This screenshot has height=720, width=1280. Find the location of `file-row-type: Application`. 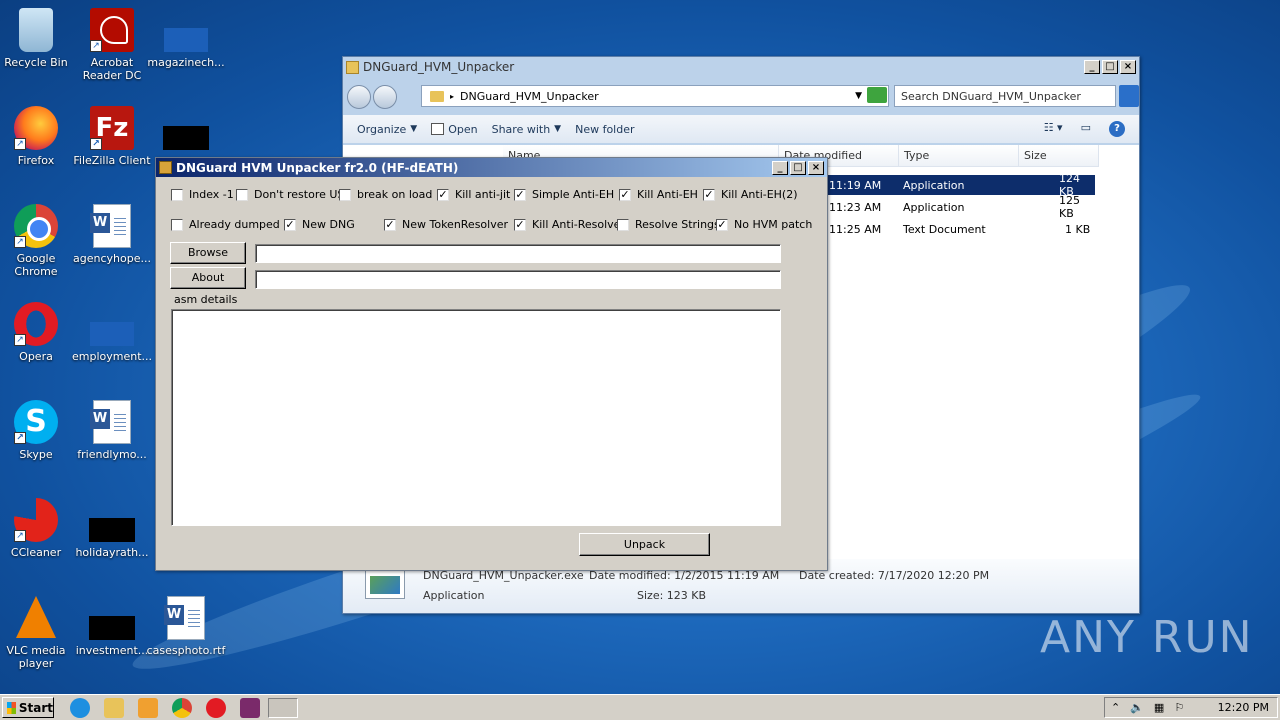

file-row-type: Application is located at coordinates (934, 207).